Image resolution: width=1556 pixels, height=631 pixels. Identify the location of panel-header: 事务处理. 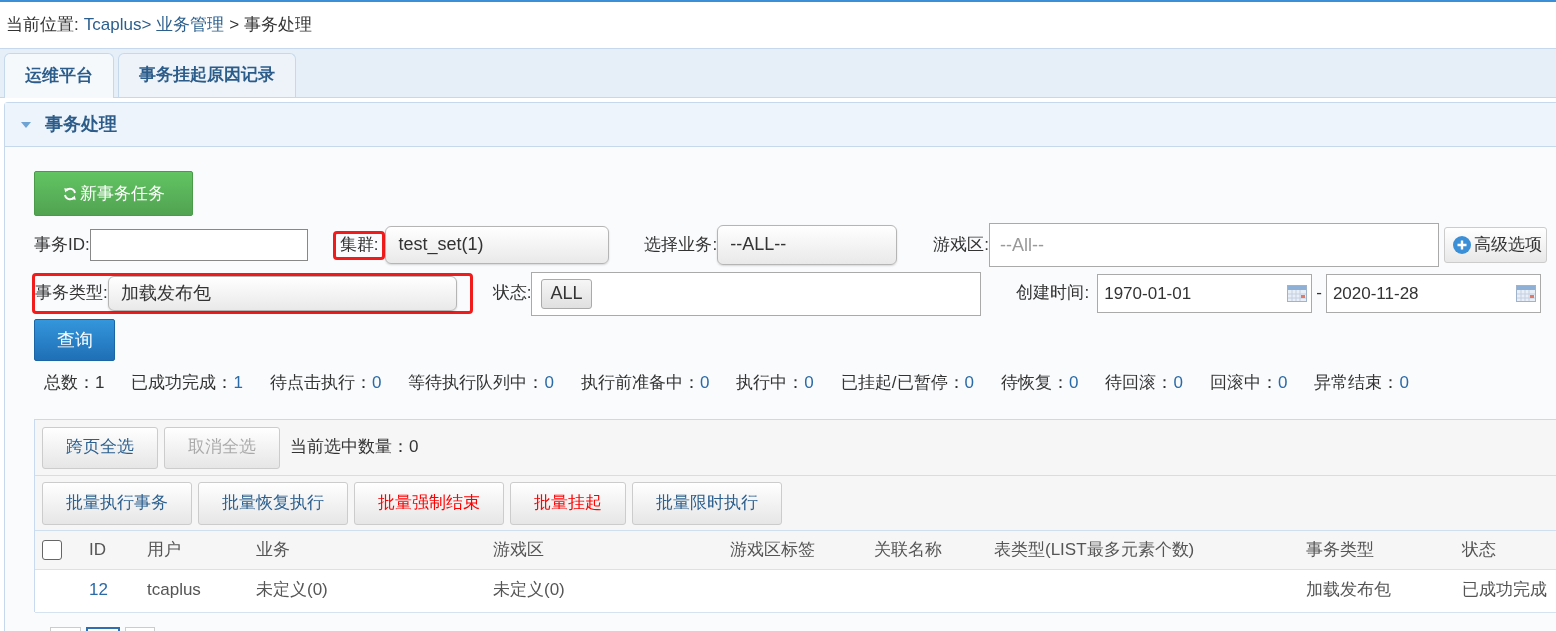
(780, 125).